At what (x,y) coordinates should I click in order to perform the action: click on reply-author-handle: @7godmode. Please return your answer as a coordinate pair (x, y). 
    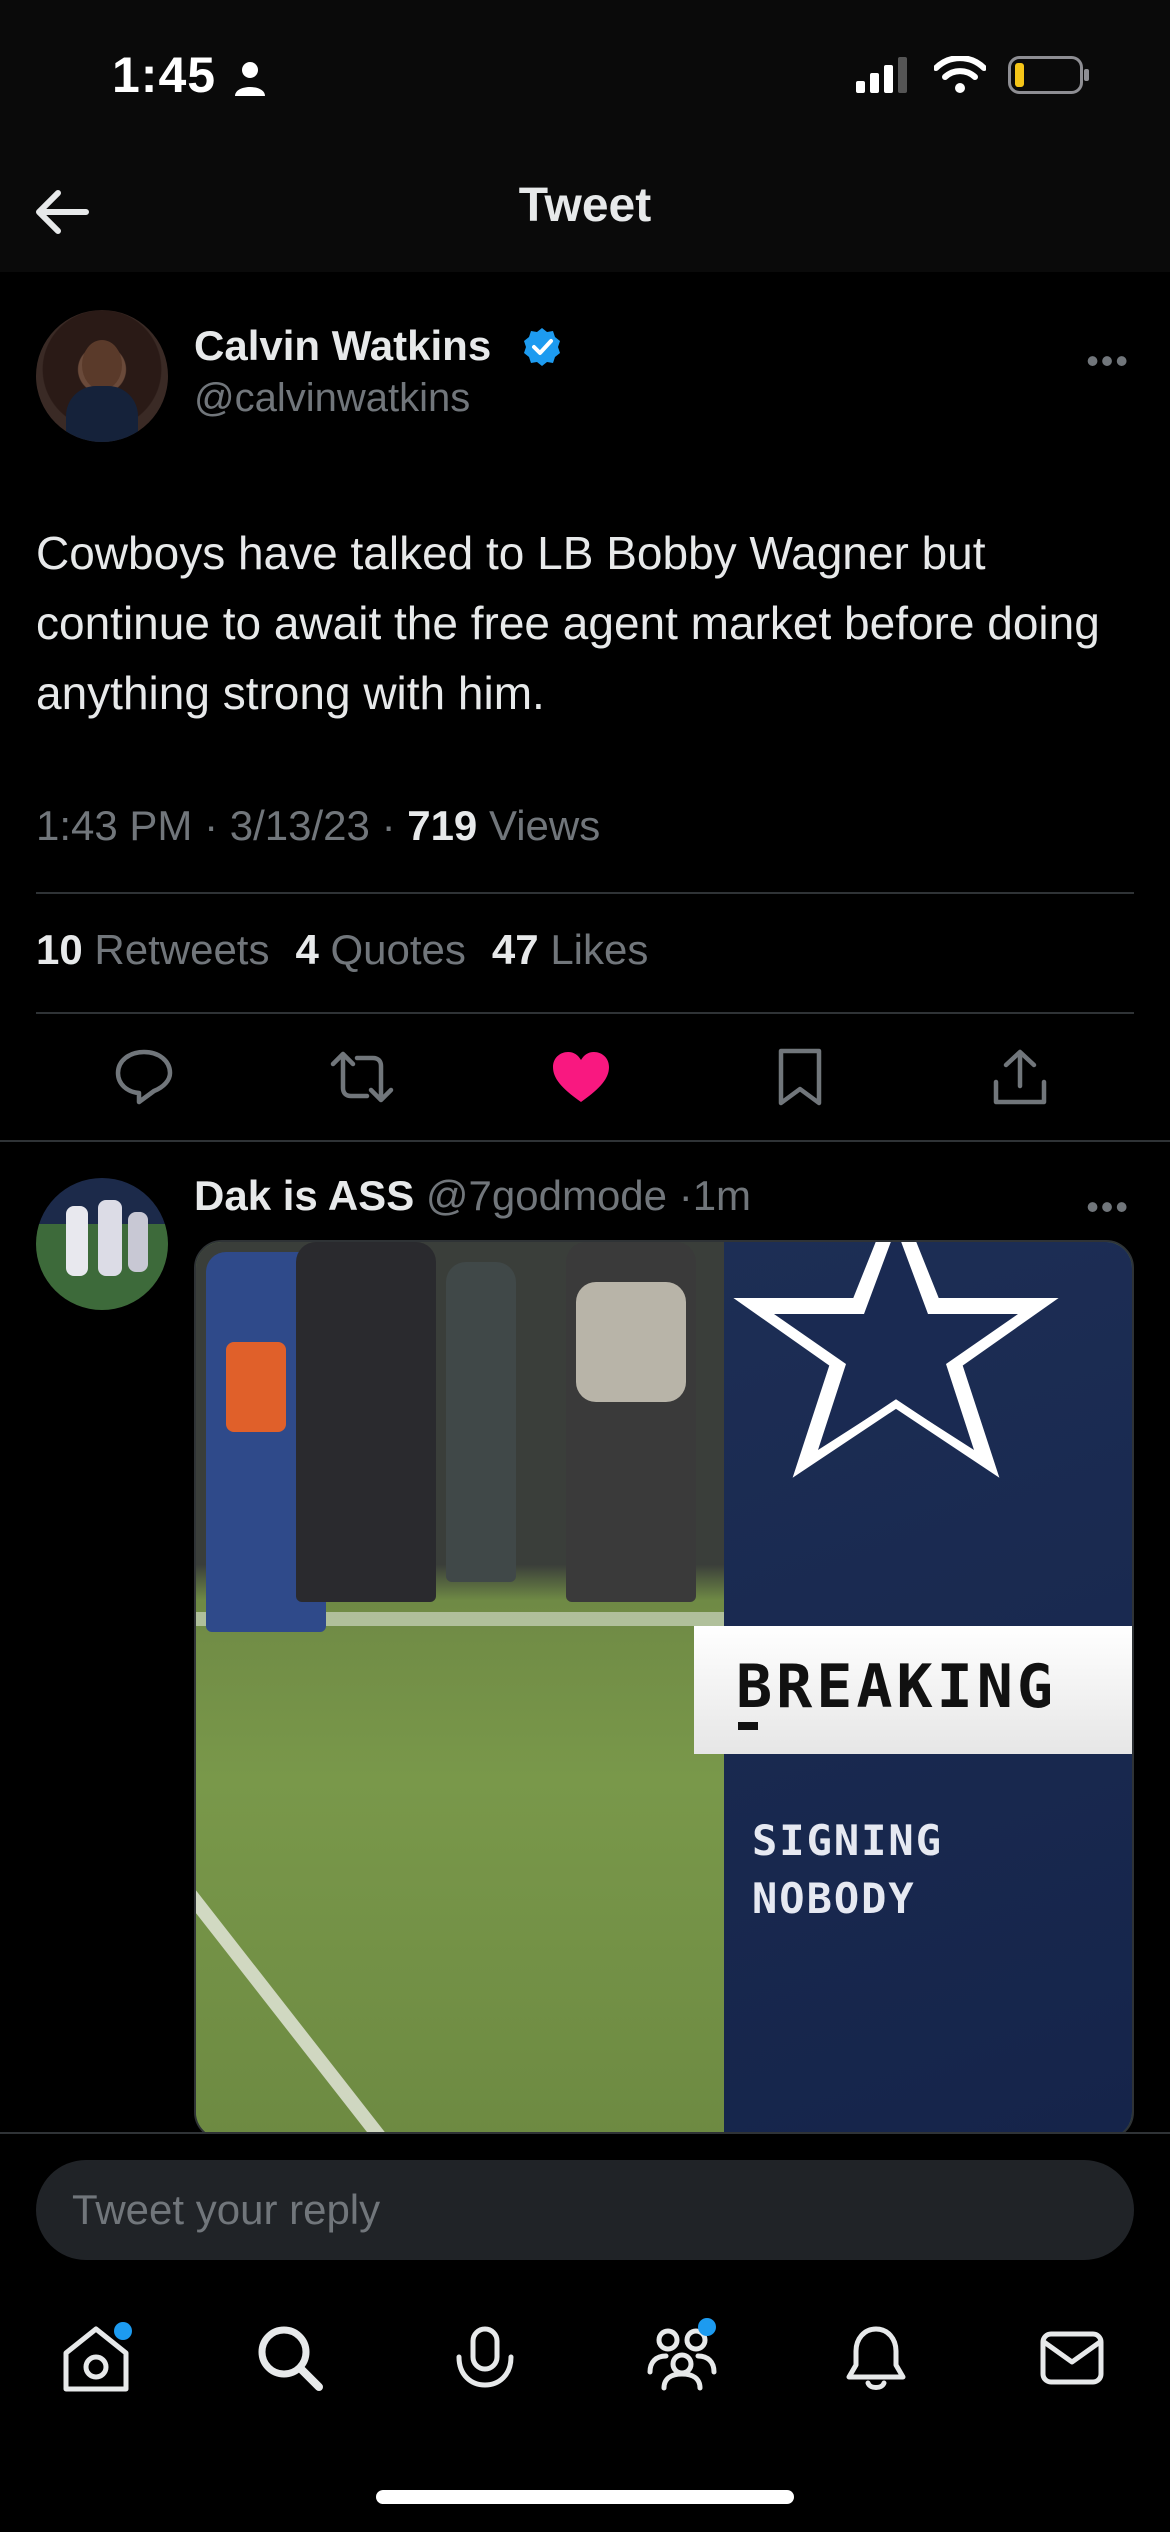
    Looking at the image, I should click on (546, 1195).